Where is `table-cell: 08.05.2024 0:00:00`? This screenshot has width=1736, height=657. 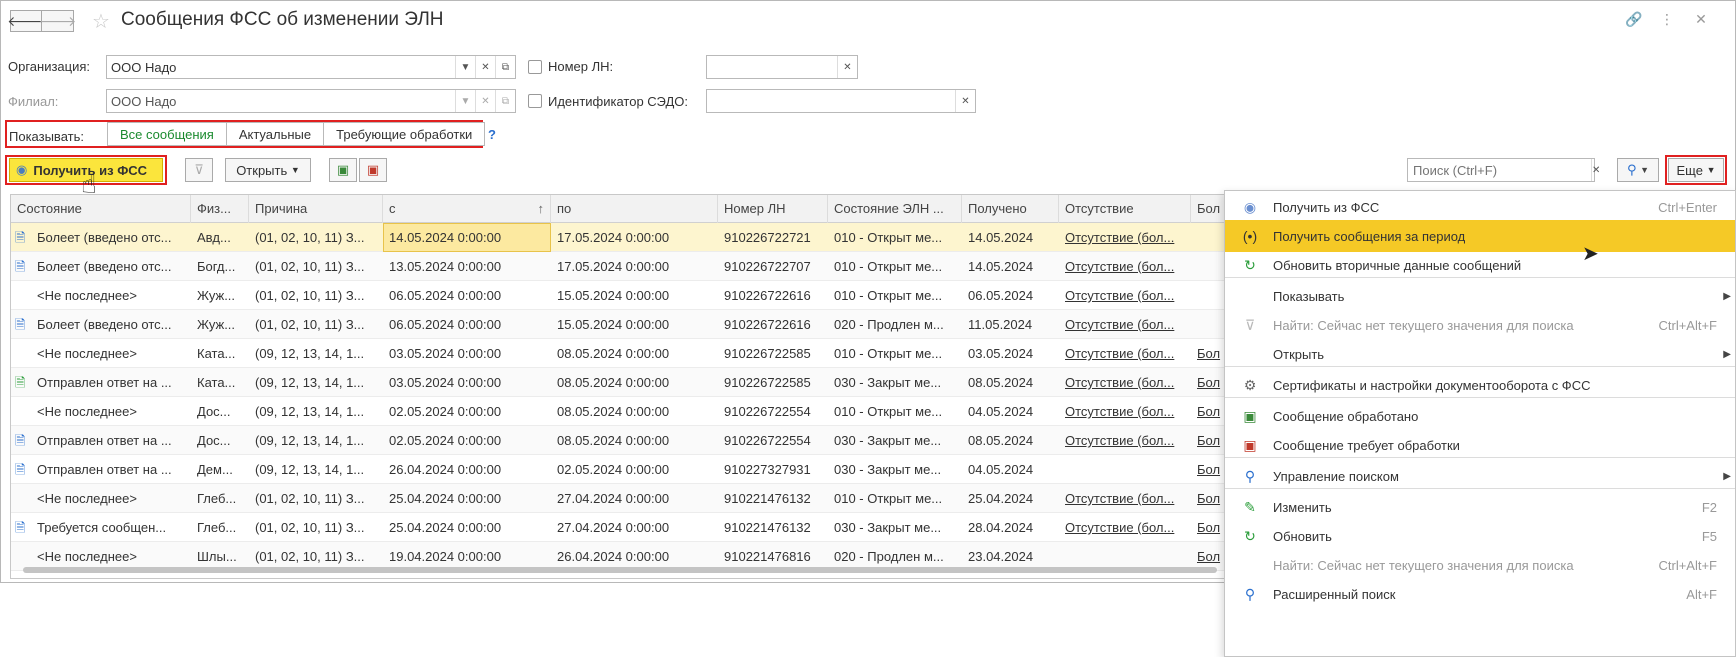 table-cell: 08.05.2024 0:00:00 is located at coordinates (613, 353).